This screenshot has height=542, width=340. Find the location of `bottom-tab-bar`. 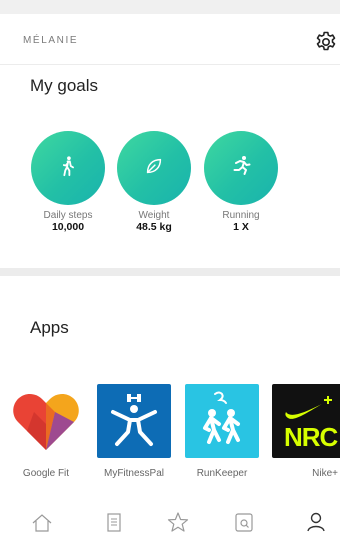

bottom-tab-bar is located at coordinates (170, 527).